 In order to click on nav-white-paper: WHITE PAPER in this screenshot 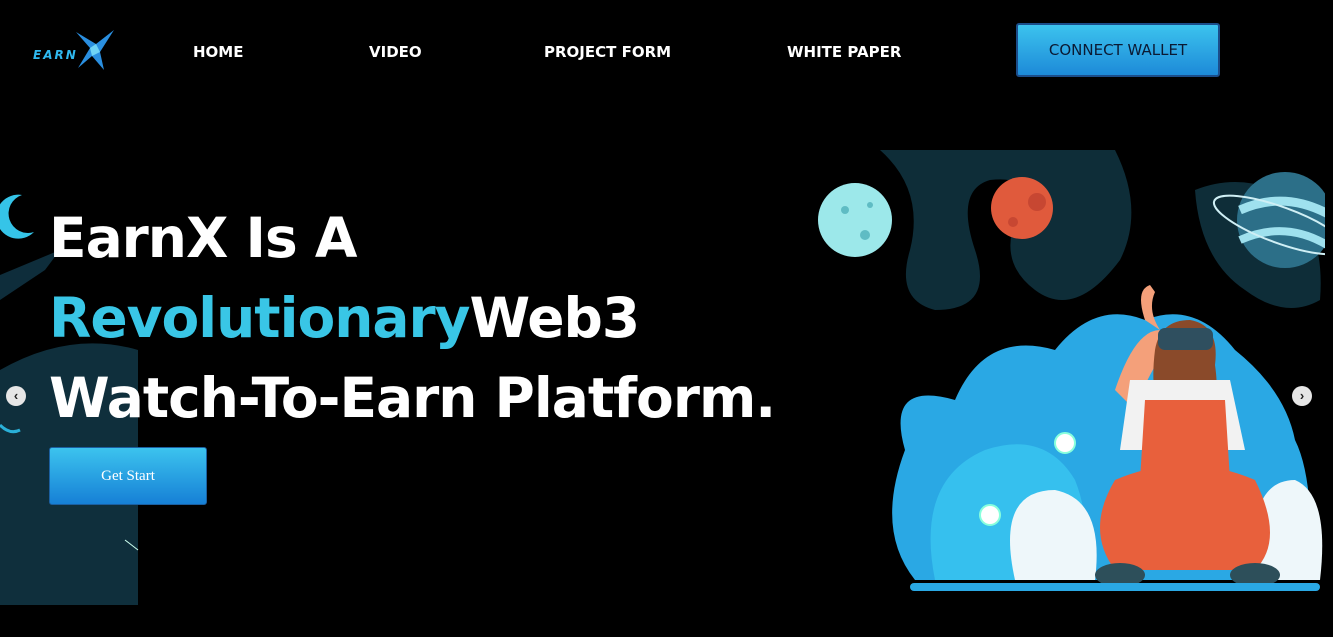, I will do `click(844, 52)`.